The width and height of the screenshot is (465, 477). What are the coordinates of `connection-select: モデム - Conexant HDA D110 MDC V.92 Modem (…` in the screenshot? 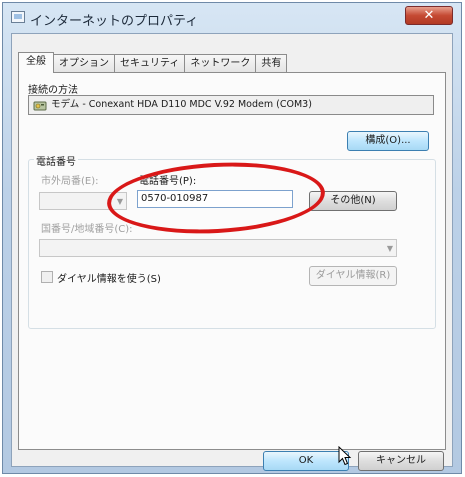 It's located at (231, 105).